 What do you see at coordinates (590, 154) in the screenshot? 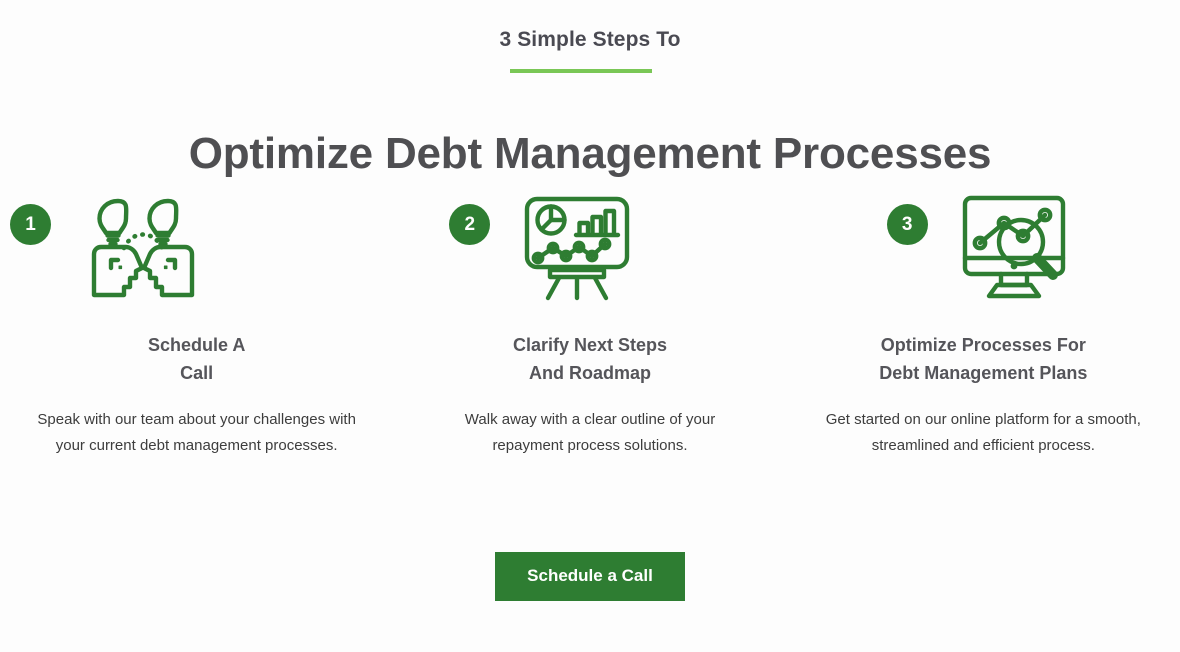
I see `page-title: Optimize Debt Management Processes` at bounding box center [590, 154].